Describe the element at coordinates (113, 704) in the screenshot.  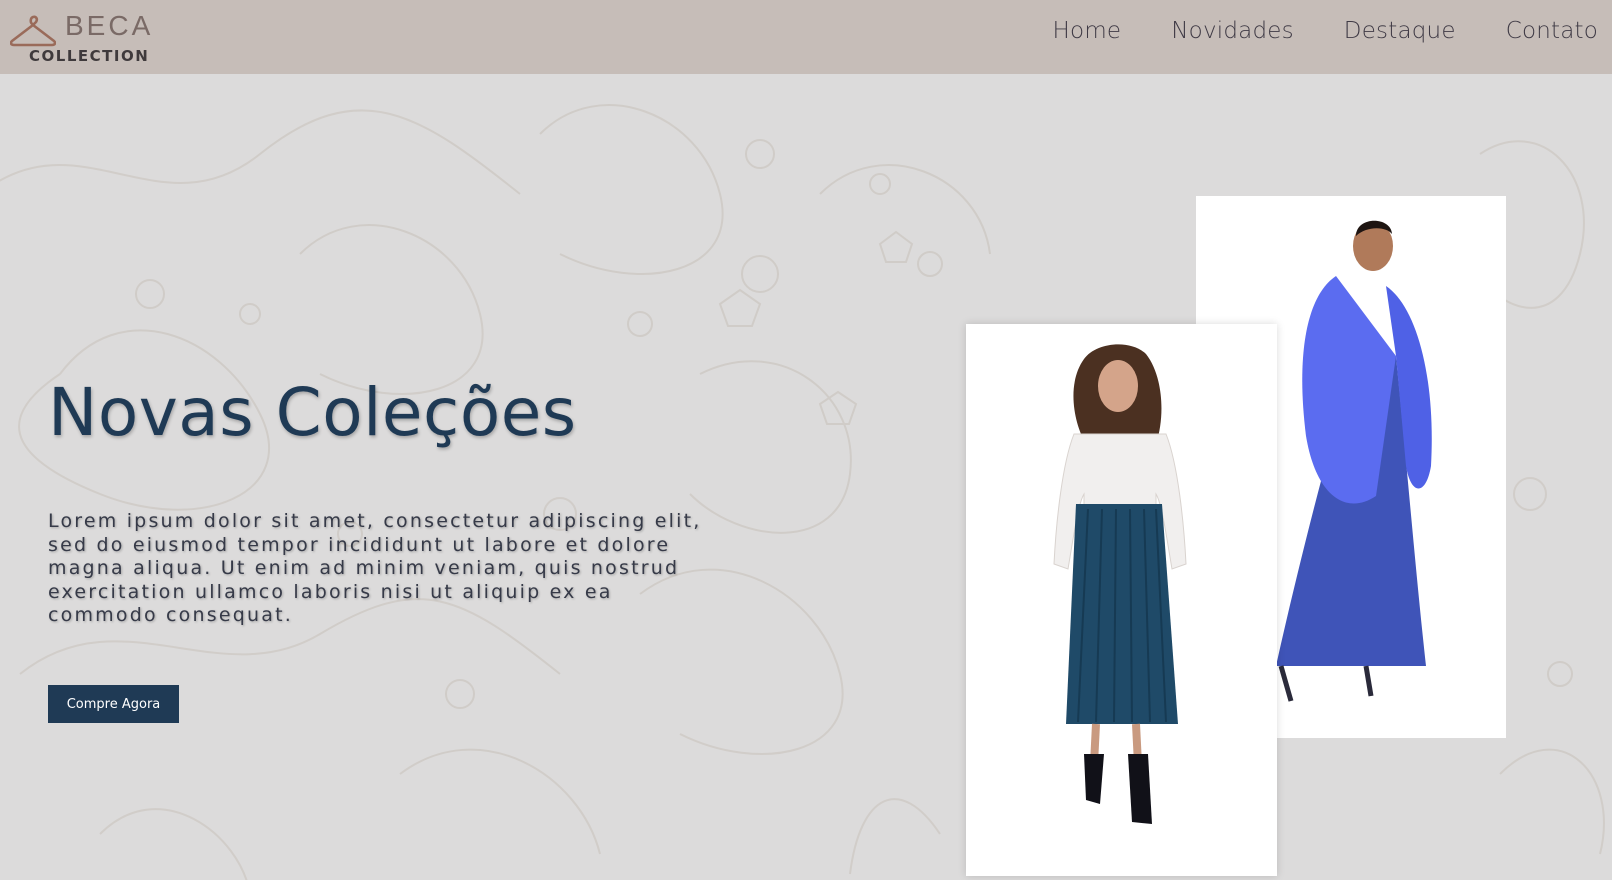
I see `shop-now-button: Compre Agora` at that location.